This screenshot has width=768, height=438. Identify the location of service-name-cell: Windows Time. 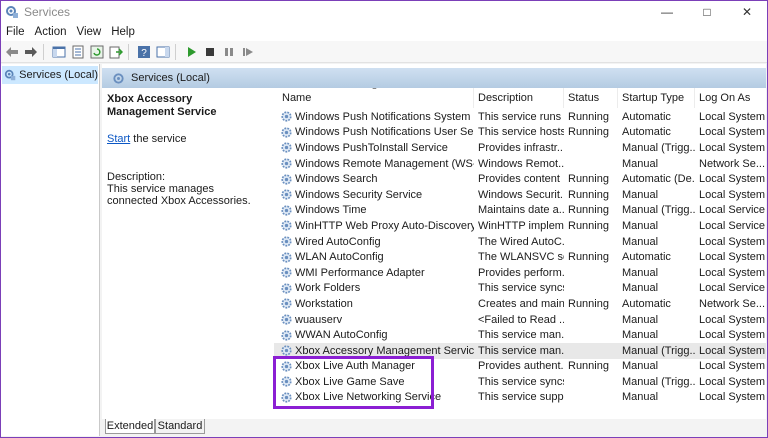
(374, 210).